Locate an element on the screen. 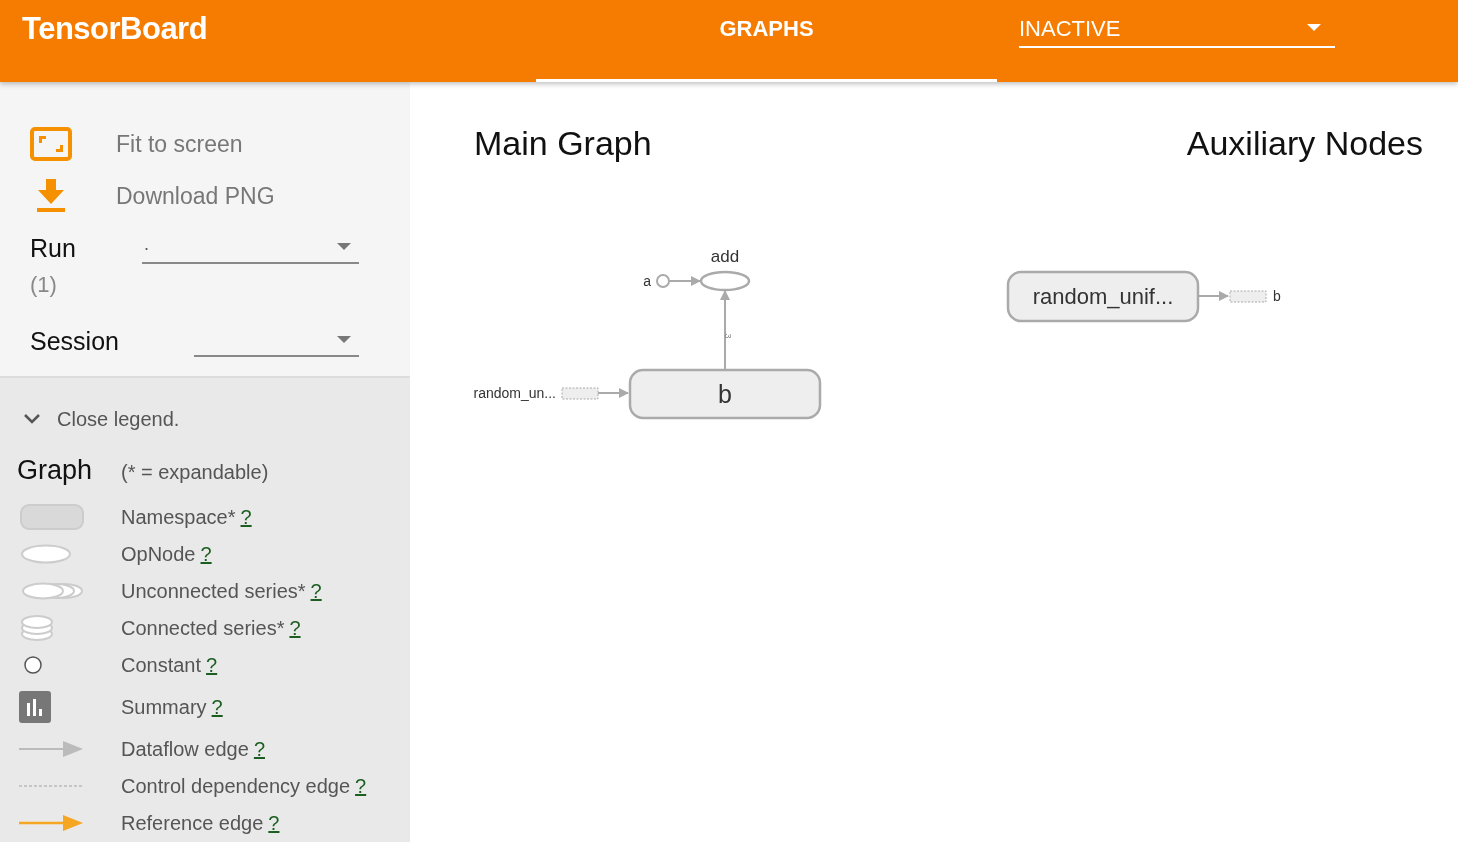 The width and height of the screenshot is (1458, 842). namespace-node: b is located at coordinates (725, 394).